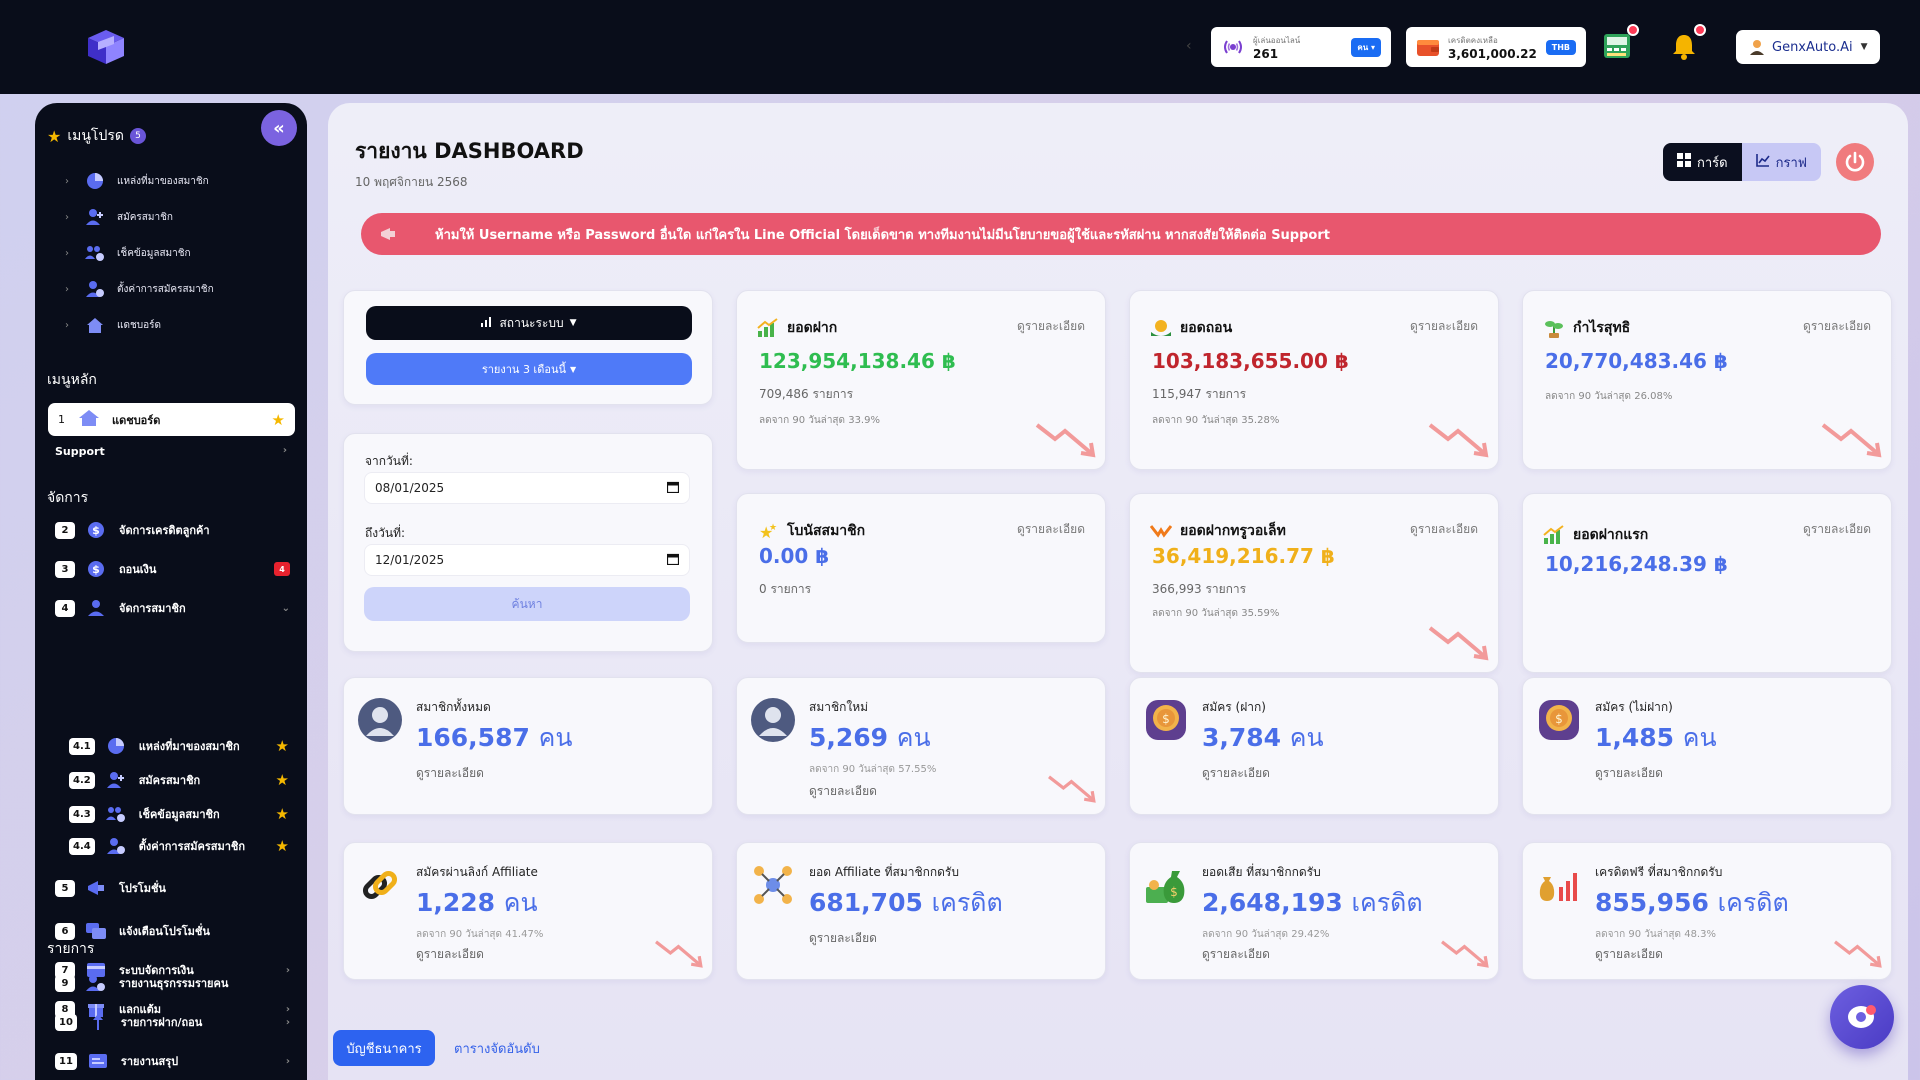 This screenshot has height=1080, width=1920. What do you see at coordinates (1233, 47) in the screenshot?
I see `broadcast-icon` at bounding box center [1233, 47].